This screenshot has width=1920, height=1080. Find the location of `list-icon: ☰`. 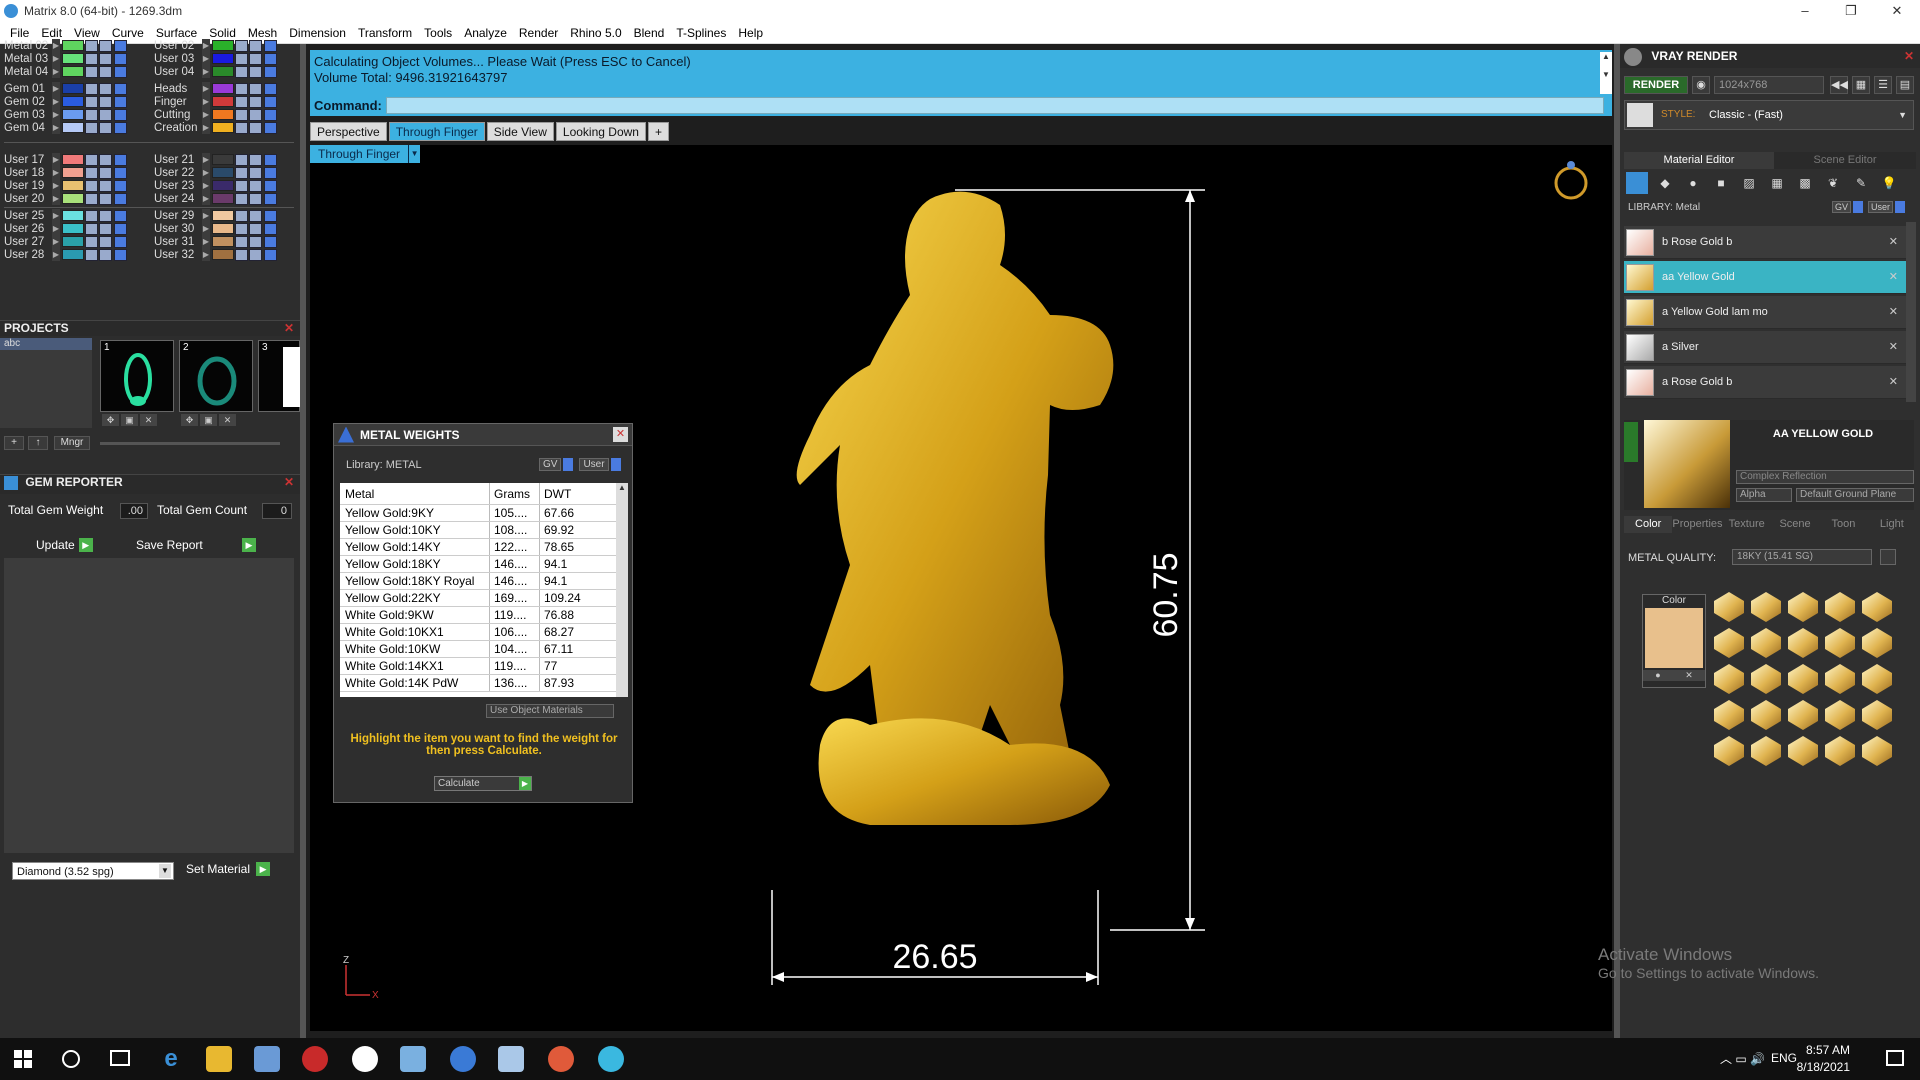

list-icon: ☰ is located at coordinates (1883, 85).